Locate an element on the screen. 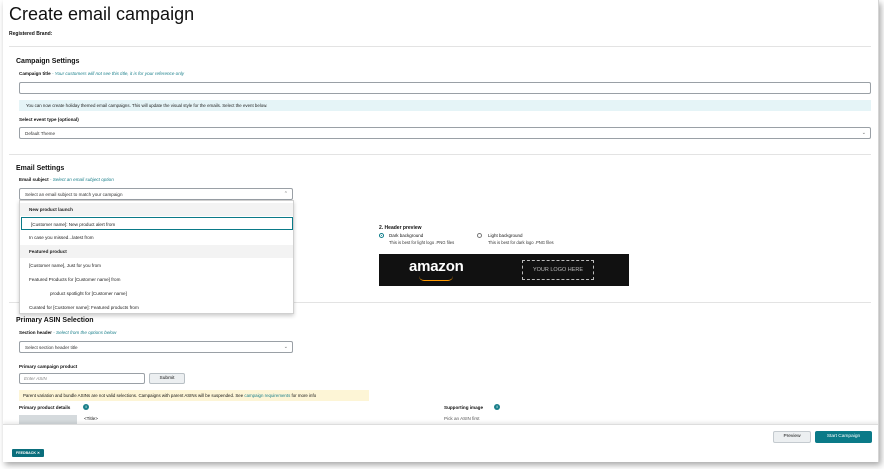 The image size is (884, 469). dark-background-radio is located at coordinates (381, 235).